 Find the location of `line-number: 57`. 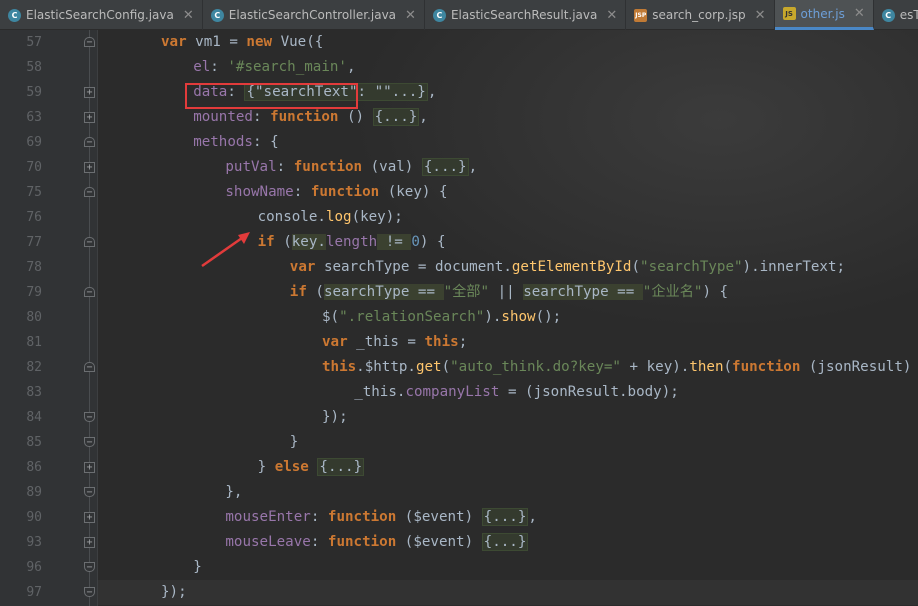

line-number: 57 is located at coordinates (34, 42).